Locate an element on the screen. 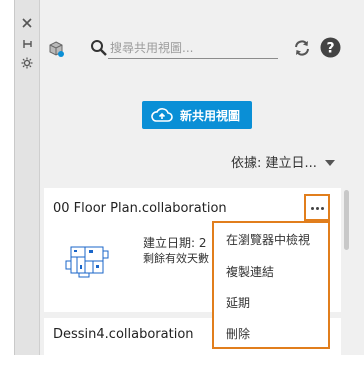 Image resolution: width=364 pixels, height=372 pixels. menu-item-view-in-browser: 在瀏覽器中檢視 is located at coordinates (268, 239).